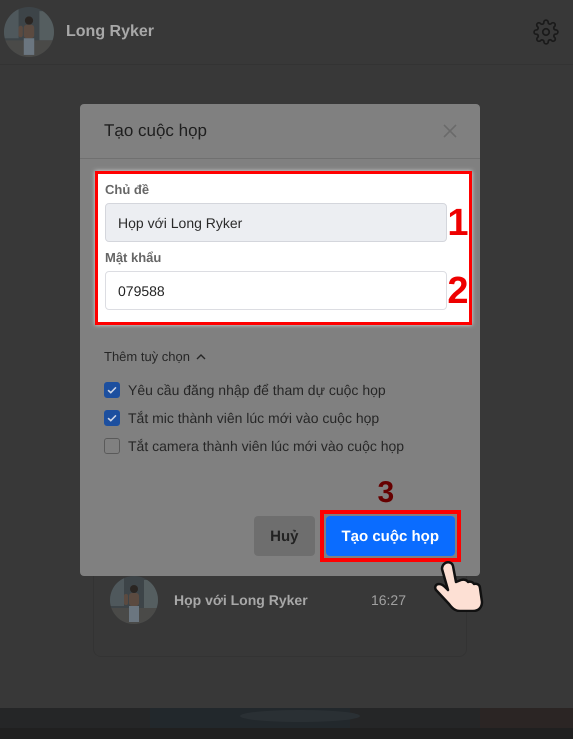 The height and width of the screenshot is (739, 573). What do you see at coordinates (155, 356) in the screenshot?
I see `more-options-toggle: Thêm tuỳ chọn` at bounding box center [155, 356].